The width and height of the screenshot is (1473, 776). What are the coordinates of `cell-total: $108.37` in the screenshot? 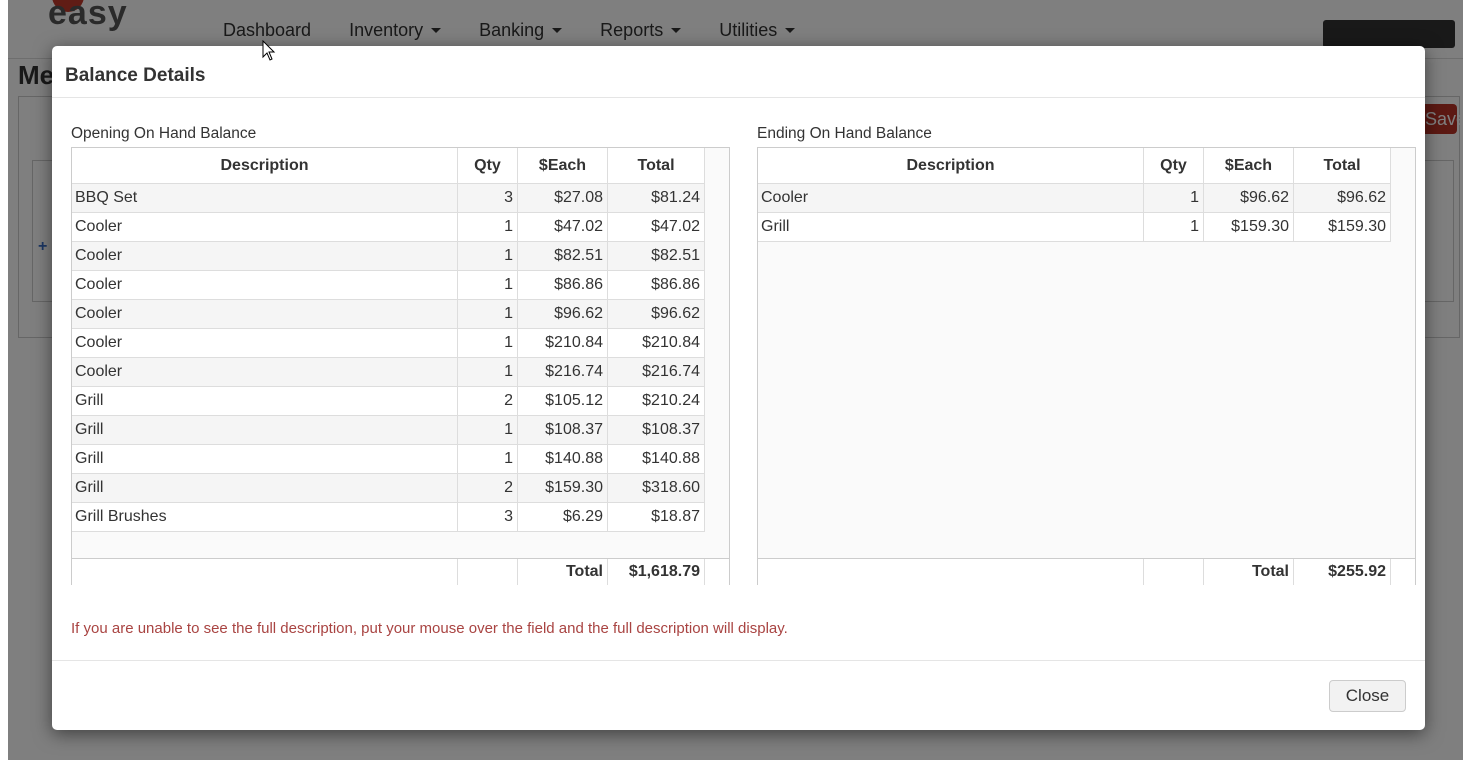 It's located at (656, 430).